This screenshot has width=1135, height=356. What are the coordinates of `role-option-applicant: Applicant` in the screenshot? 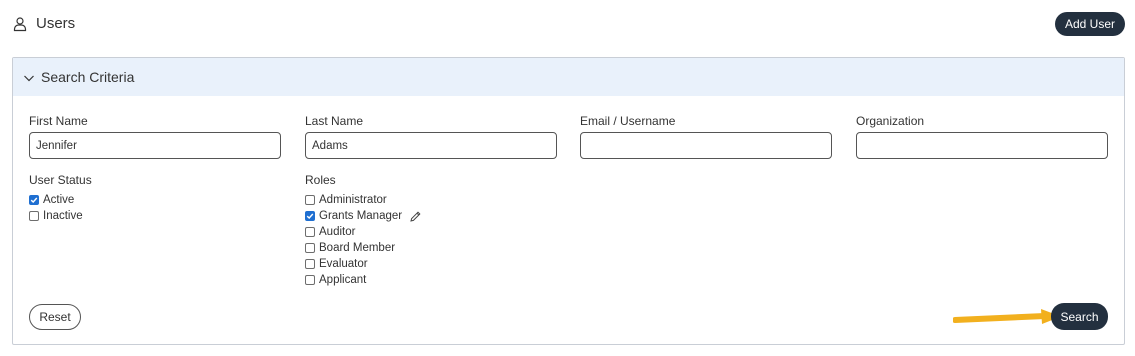 It's located at (335, 280).